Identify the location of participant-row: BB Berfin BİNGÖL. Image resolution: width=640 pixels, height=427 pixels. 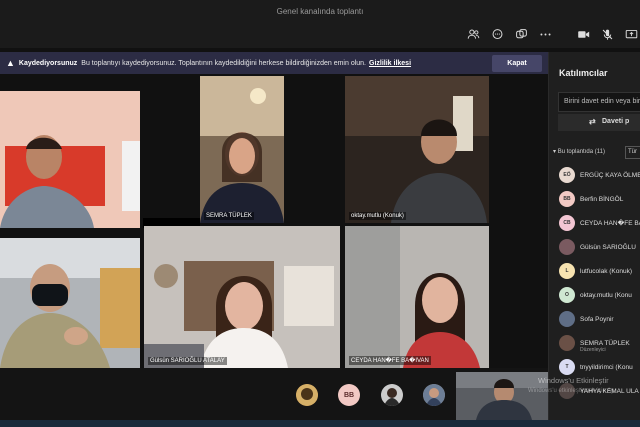
(599, 199).